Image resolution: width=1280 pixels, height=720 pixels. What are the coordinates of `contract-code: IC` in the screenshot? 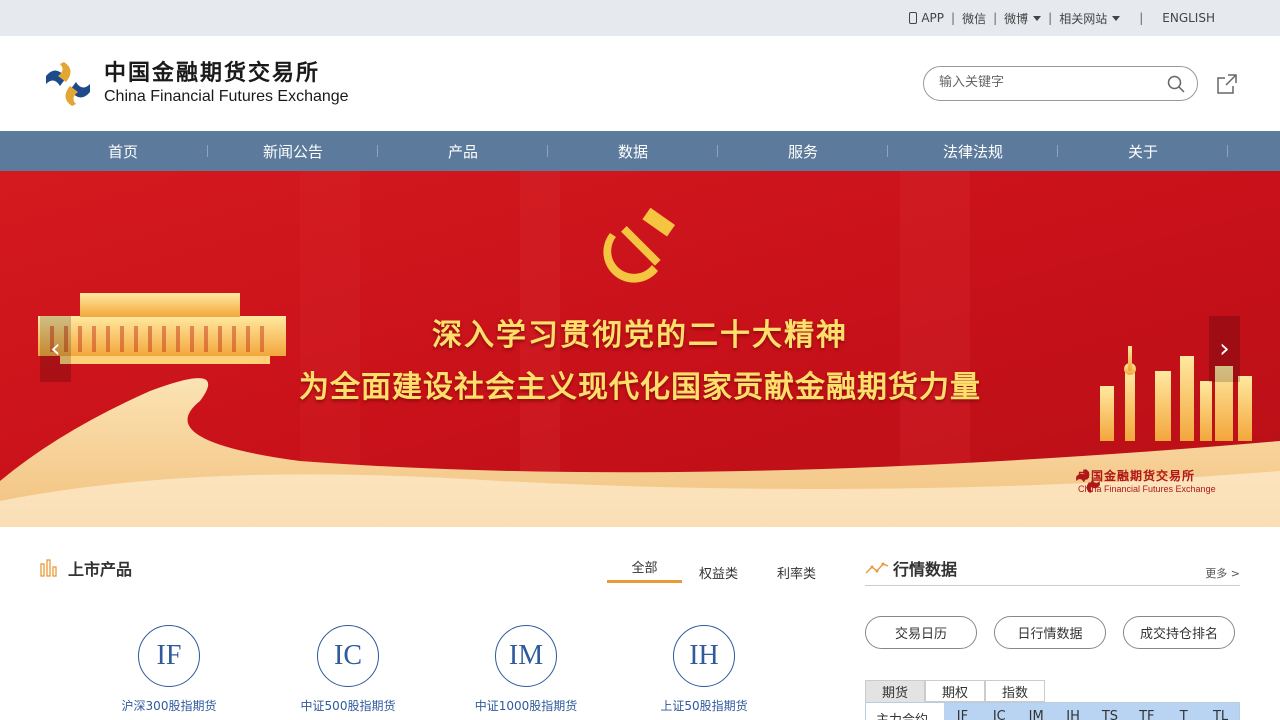 It's located at (999, 711).